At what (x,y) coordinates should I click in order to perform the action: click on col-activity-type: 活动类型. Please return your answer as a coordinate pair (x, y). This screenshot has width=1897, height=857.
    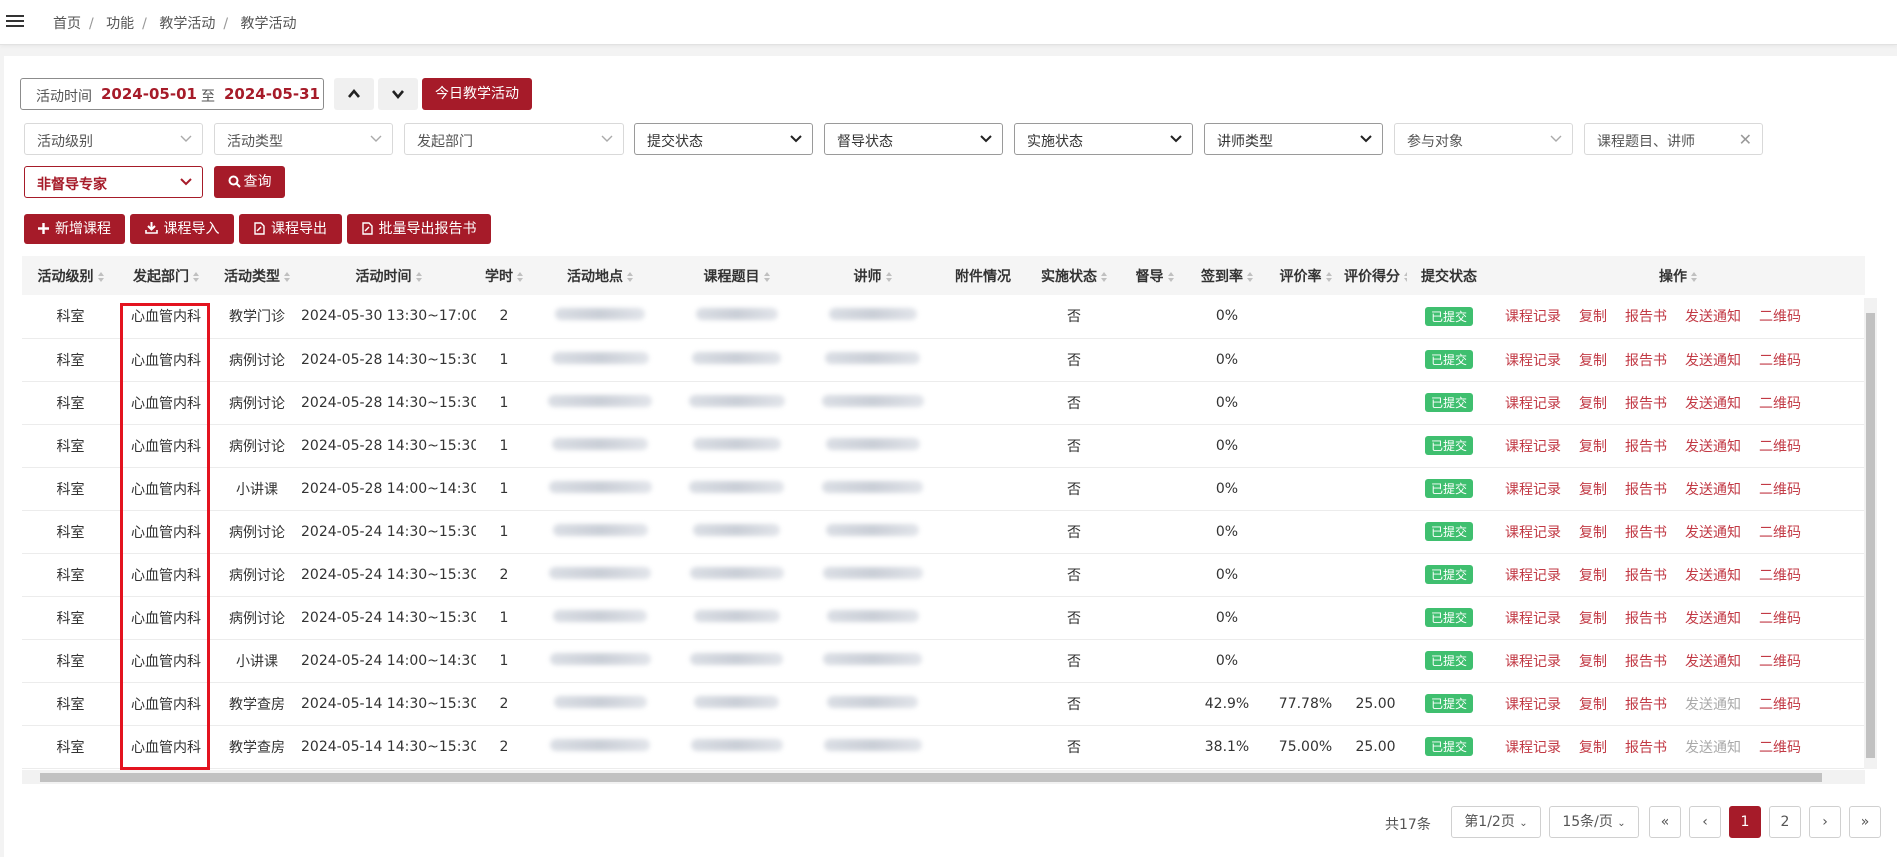
    Looking at the image, I should click on (257, 275).